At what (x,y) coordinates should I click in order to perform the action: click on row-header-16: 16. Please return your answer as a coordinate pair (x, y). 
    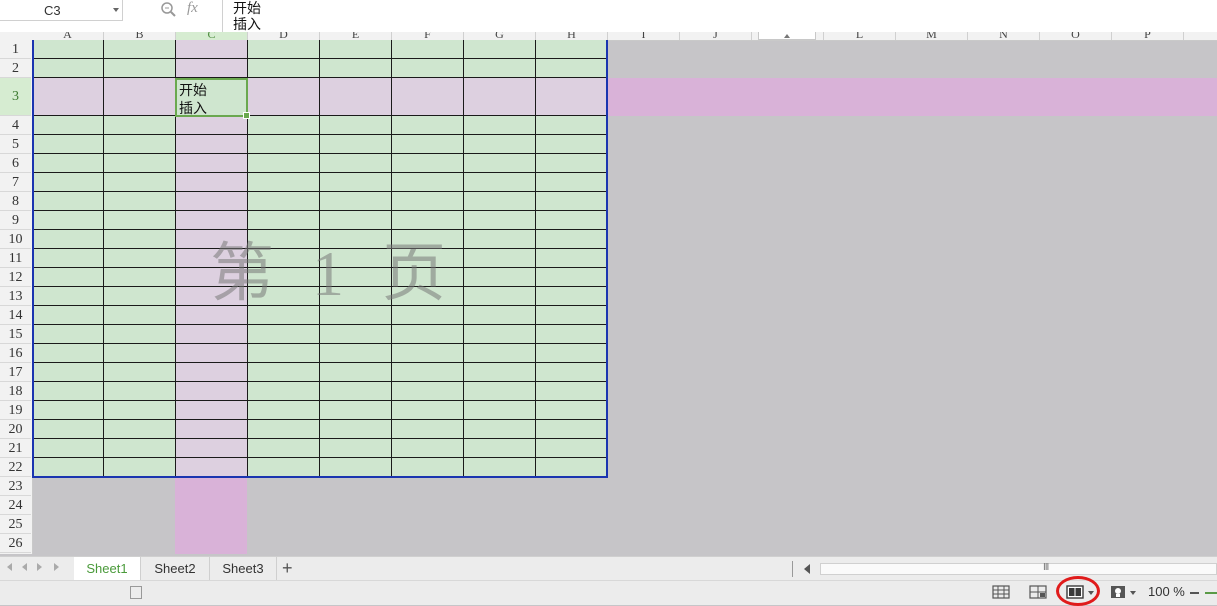
    Looking at the image, I should click on (15, 353).